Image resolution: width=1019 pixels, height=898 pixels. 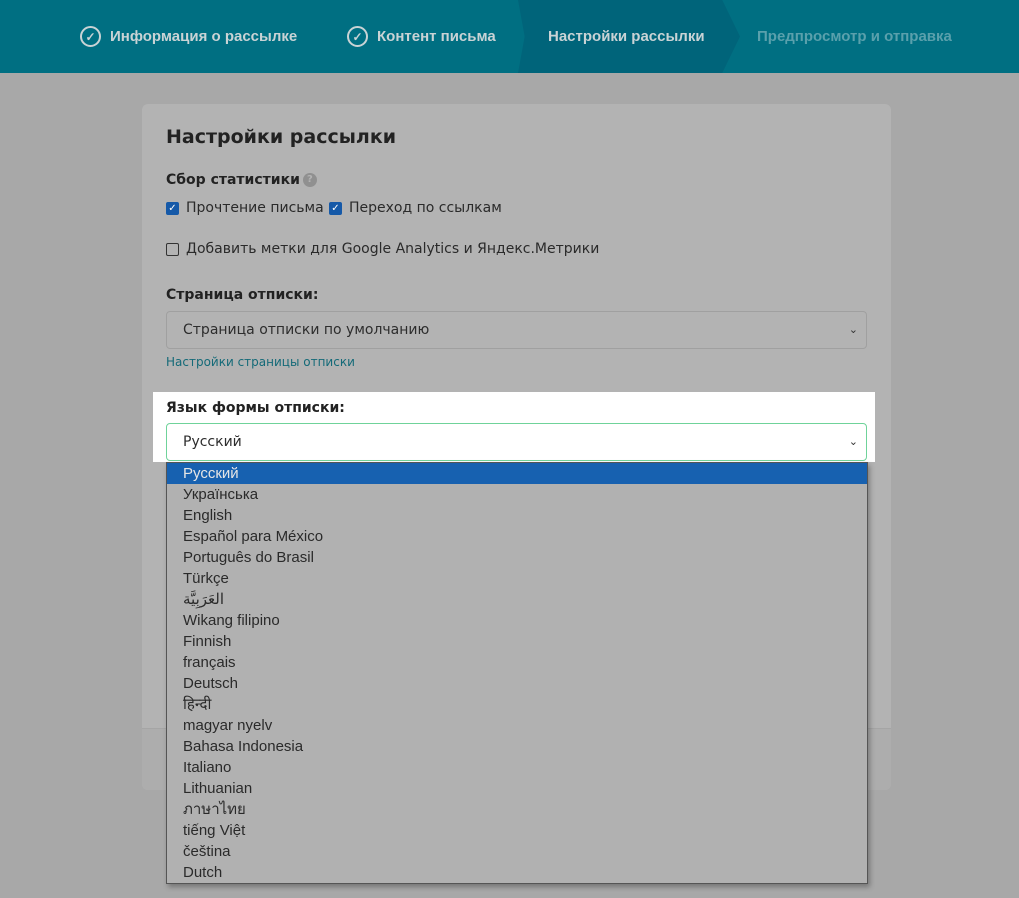 I want to click on lang-option: Español para México, so click(x=517, y=536).